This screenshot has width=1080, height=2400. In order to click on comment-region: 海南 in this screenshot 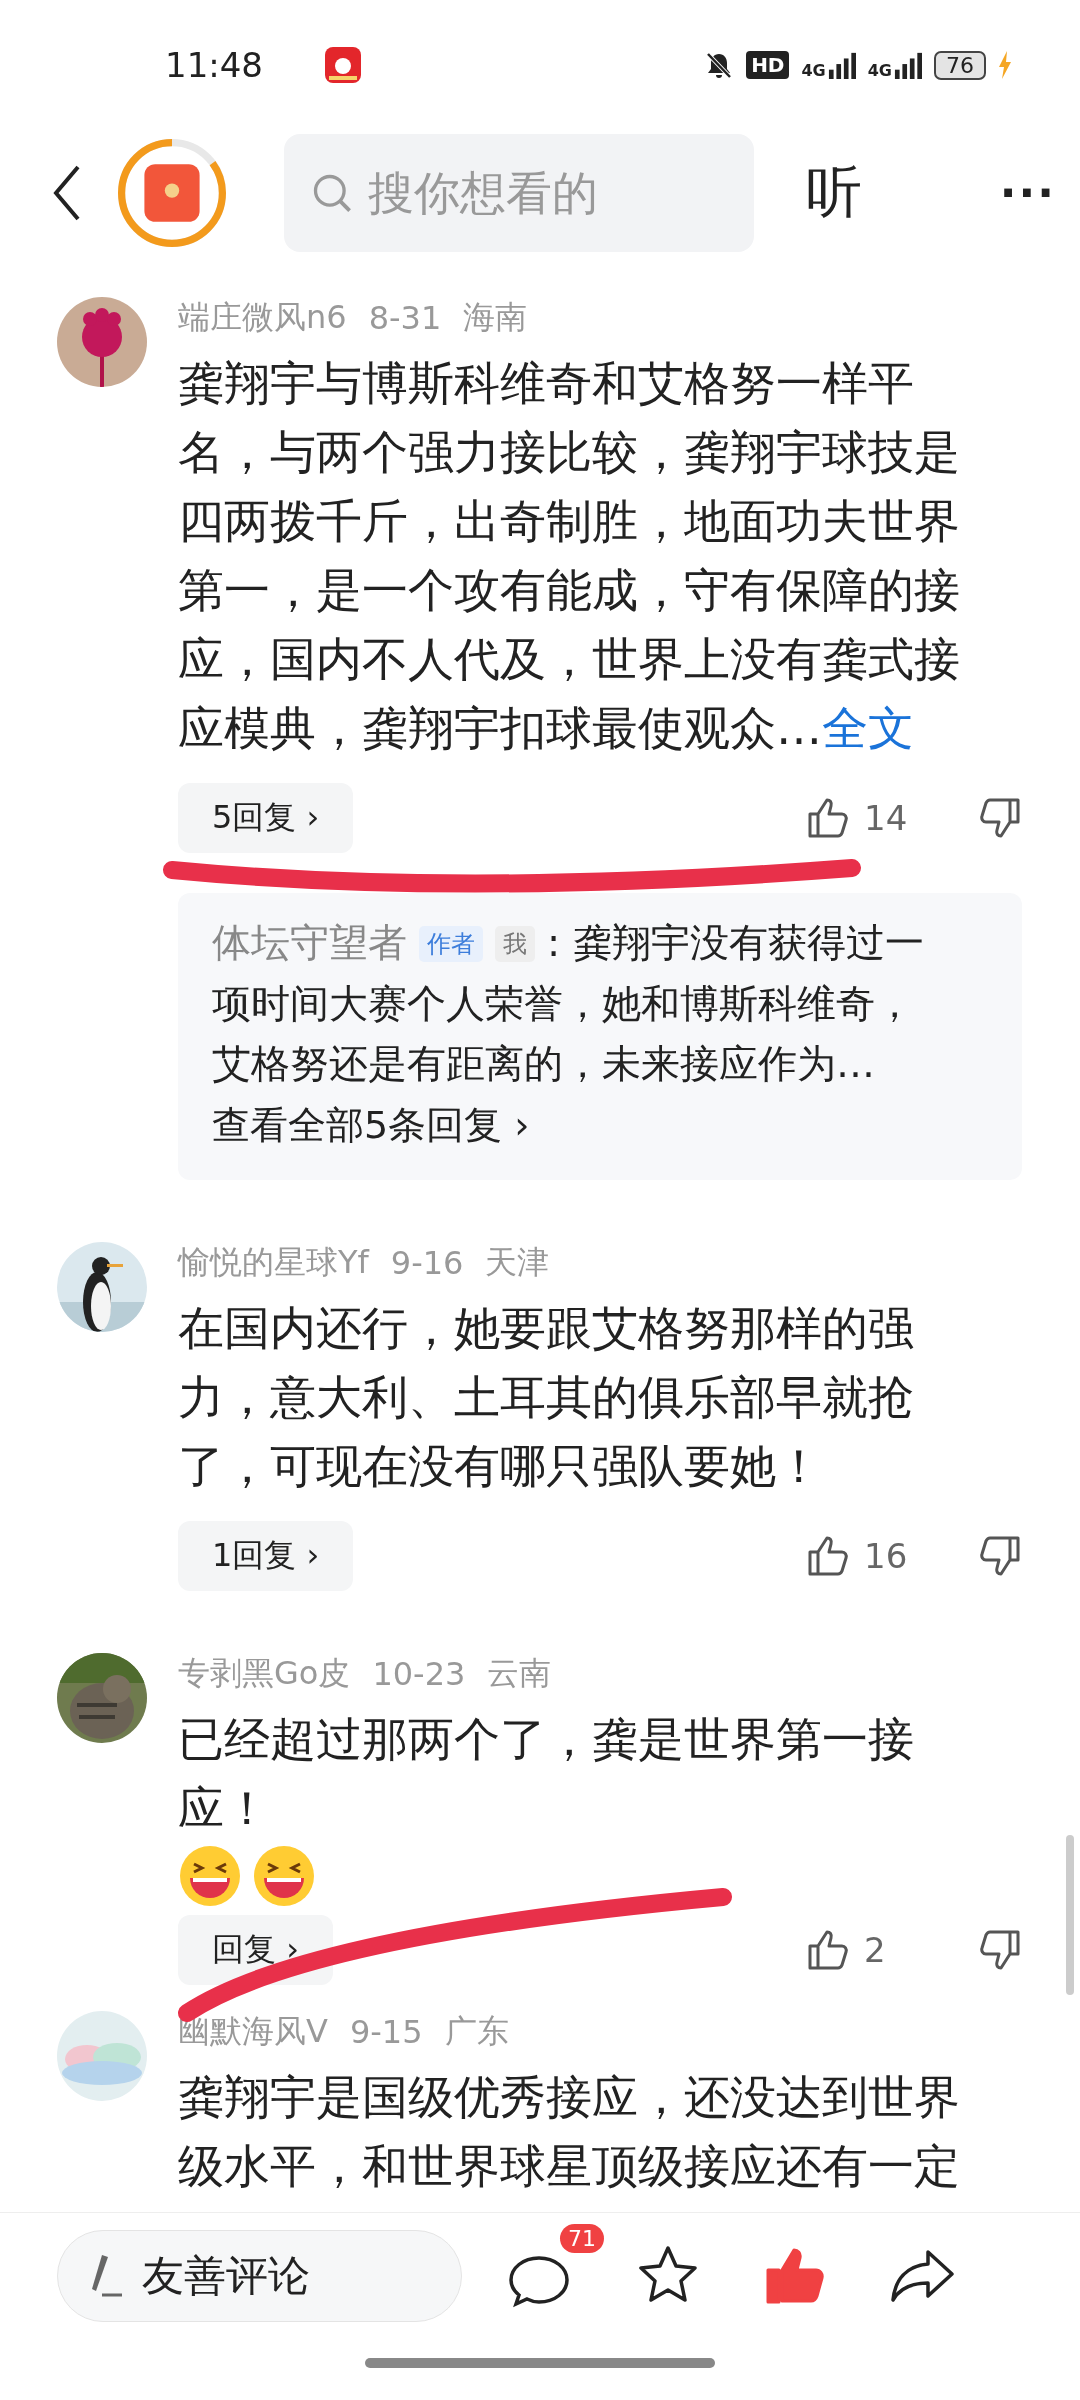, I will do `click(495, 317)`.